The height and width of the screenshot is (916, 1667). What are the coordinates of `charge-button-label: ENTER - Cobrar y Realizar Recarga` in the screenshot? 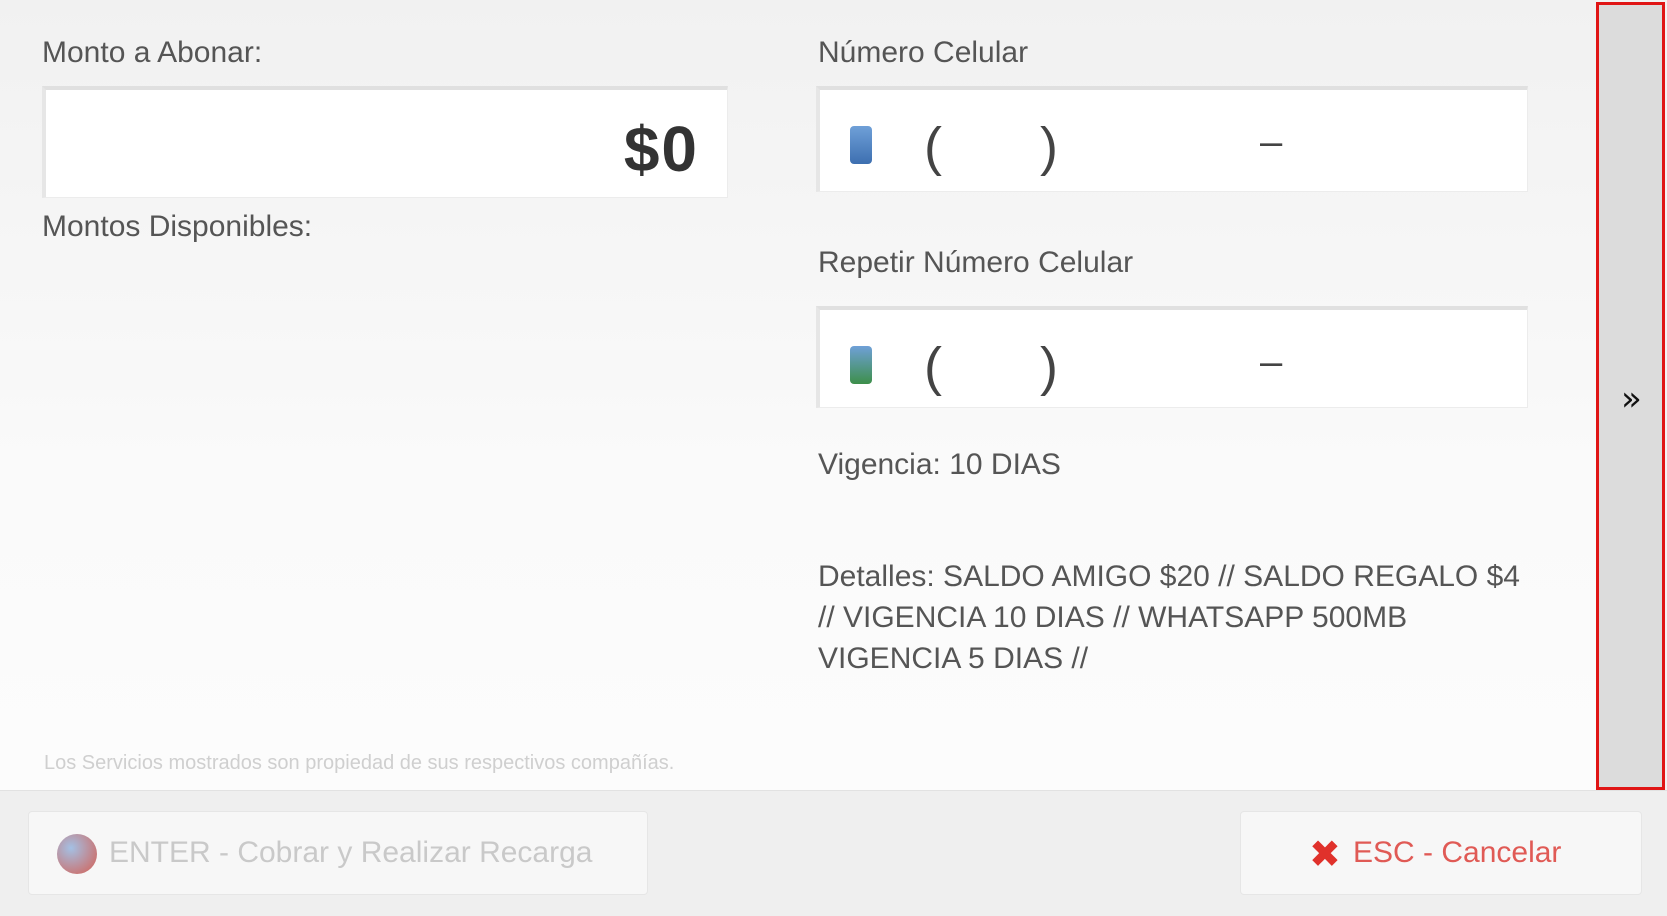 It's located at (351, 852).